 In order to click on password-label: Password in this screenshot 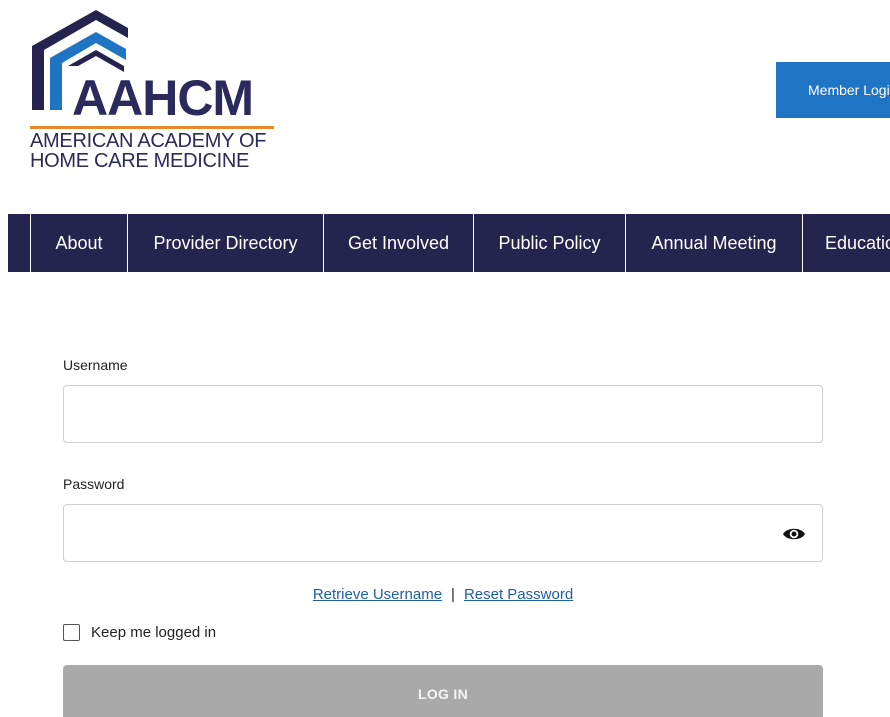, I will do `click(94, 484)`.